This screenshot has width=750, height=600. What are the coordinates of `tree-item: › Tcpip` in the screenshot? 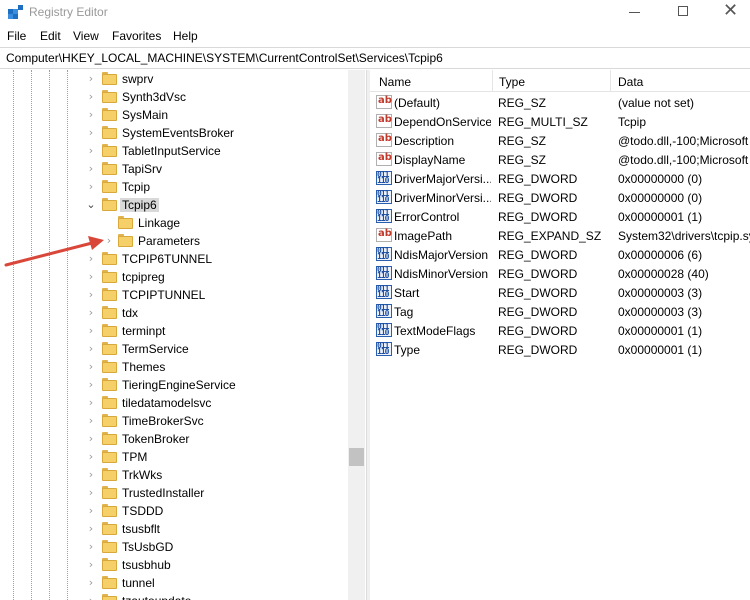 It's located at (174, 187).